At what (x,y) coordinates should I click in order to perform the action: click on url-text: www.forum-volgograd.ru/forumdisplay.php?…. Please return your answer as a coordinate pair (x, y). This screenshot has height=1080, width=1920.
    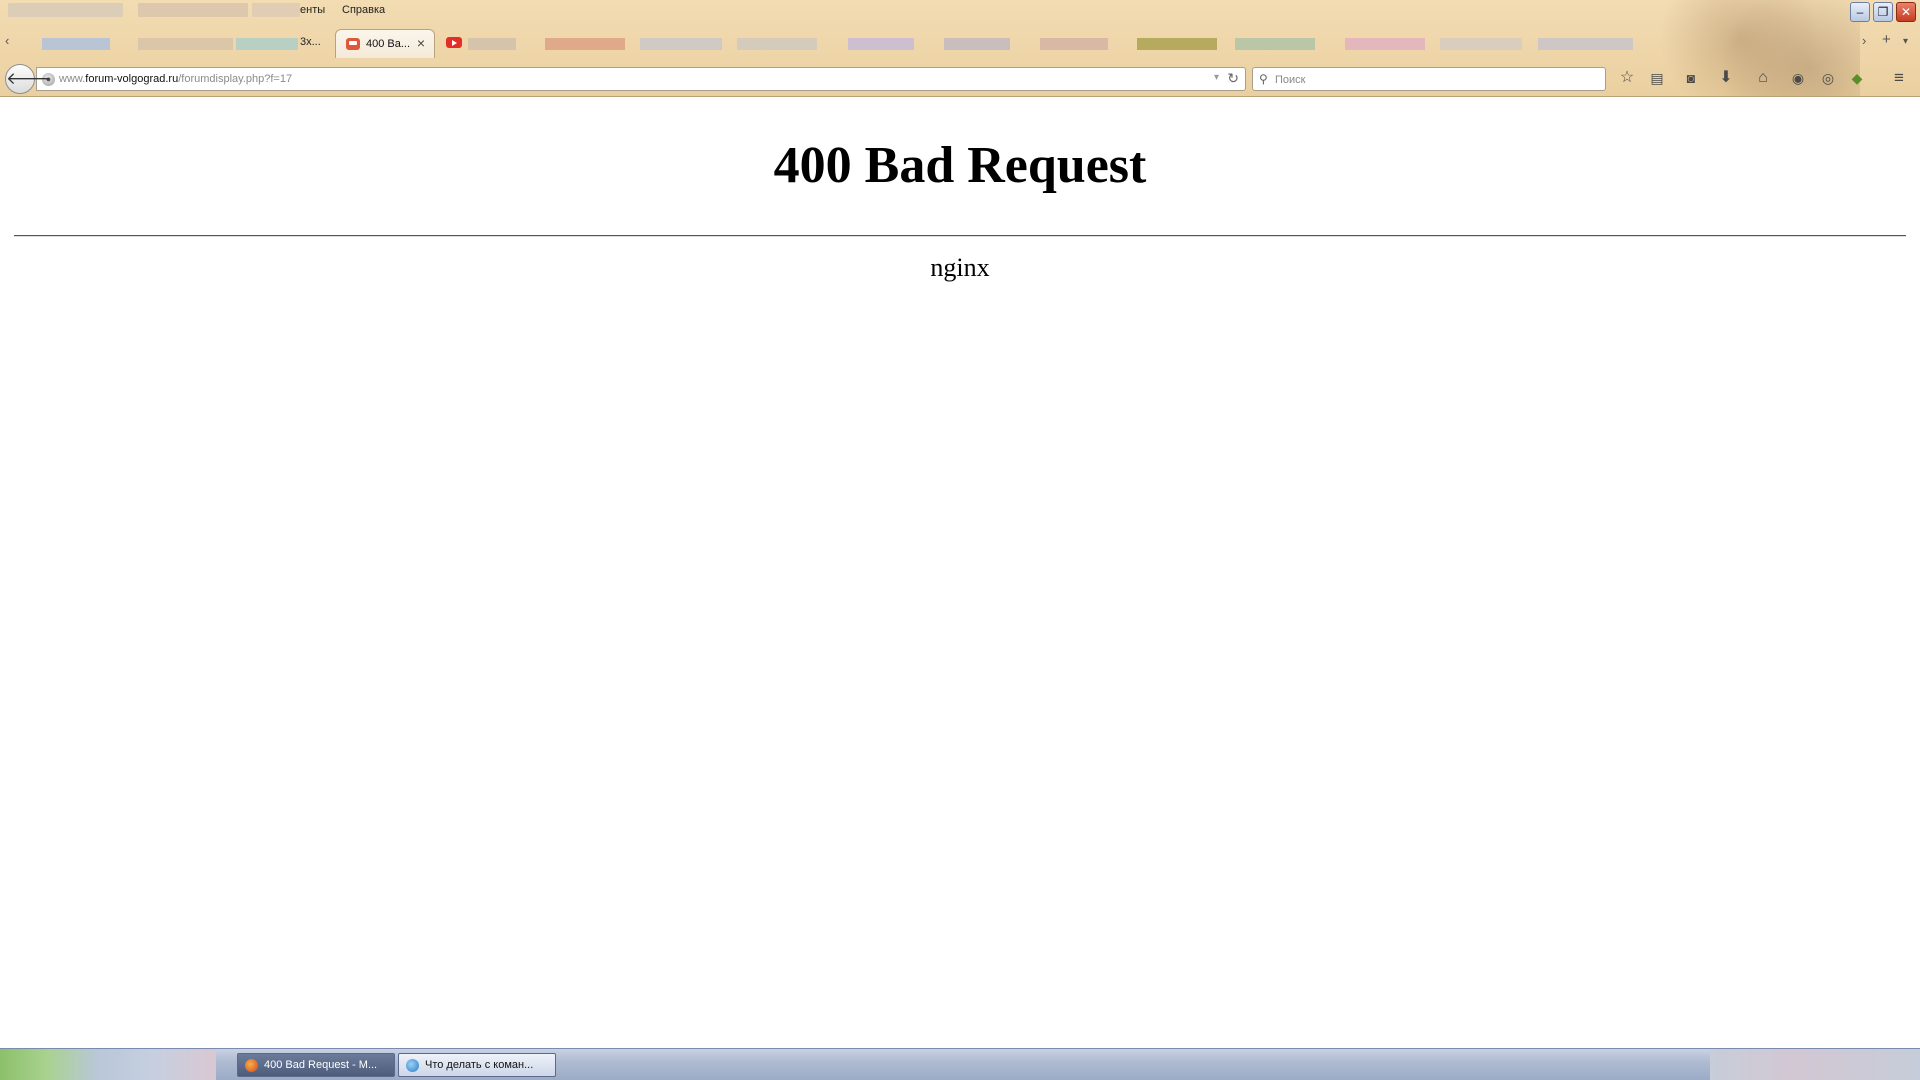
    Looking at the image, I should click on (175, 79).